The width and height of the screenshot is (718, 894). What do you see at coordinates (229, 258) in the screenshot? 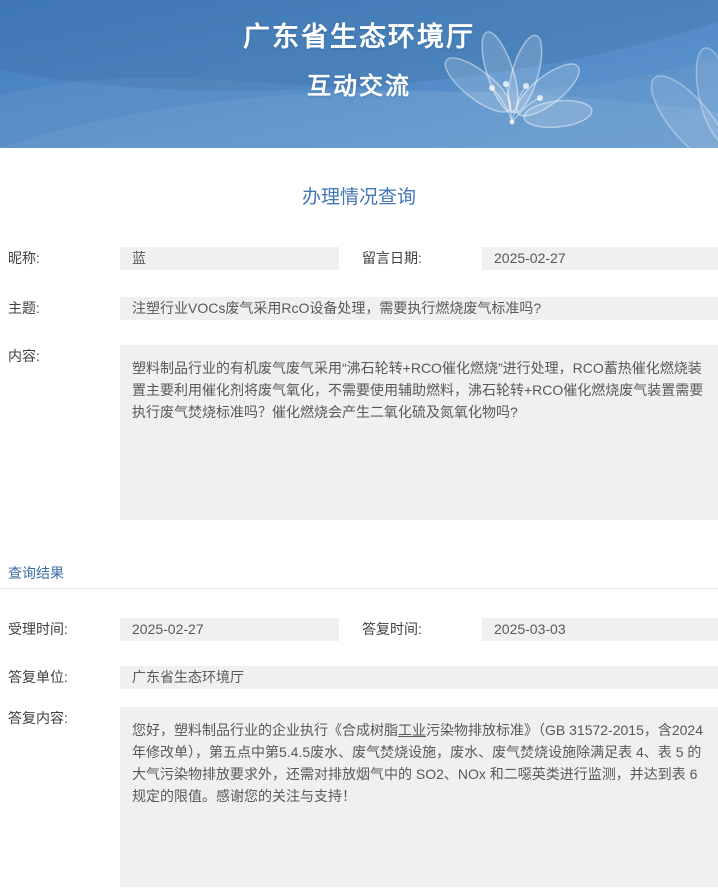
I see `nickname-field: 蓝` at bounding box center [229, 258].